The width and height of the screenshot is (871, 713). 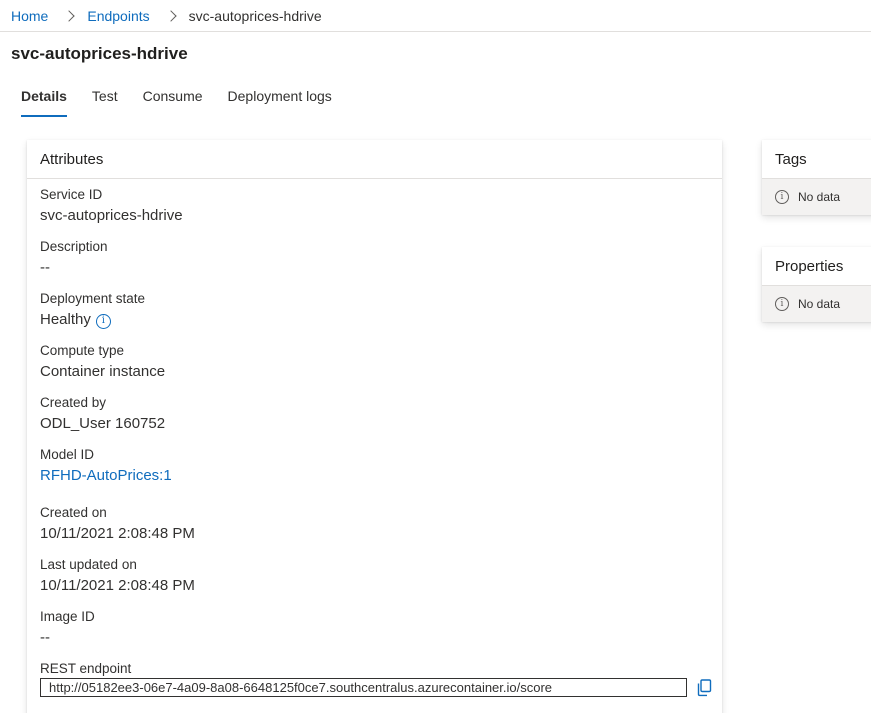 What do you see at coordinates (374, 159) in the screenshot?
I see `attributes-header: Attributes` at bounding box center [374, 159].